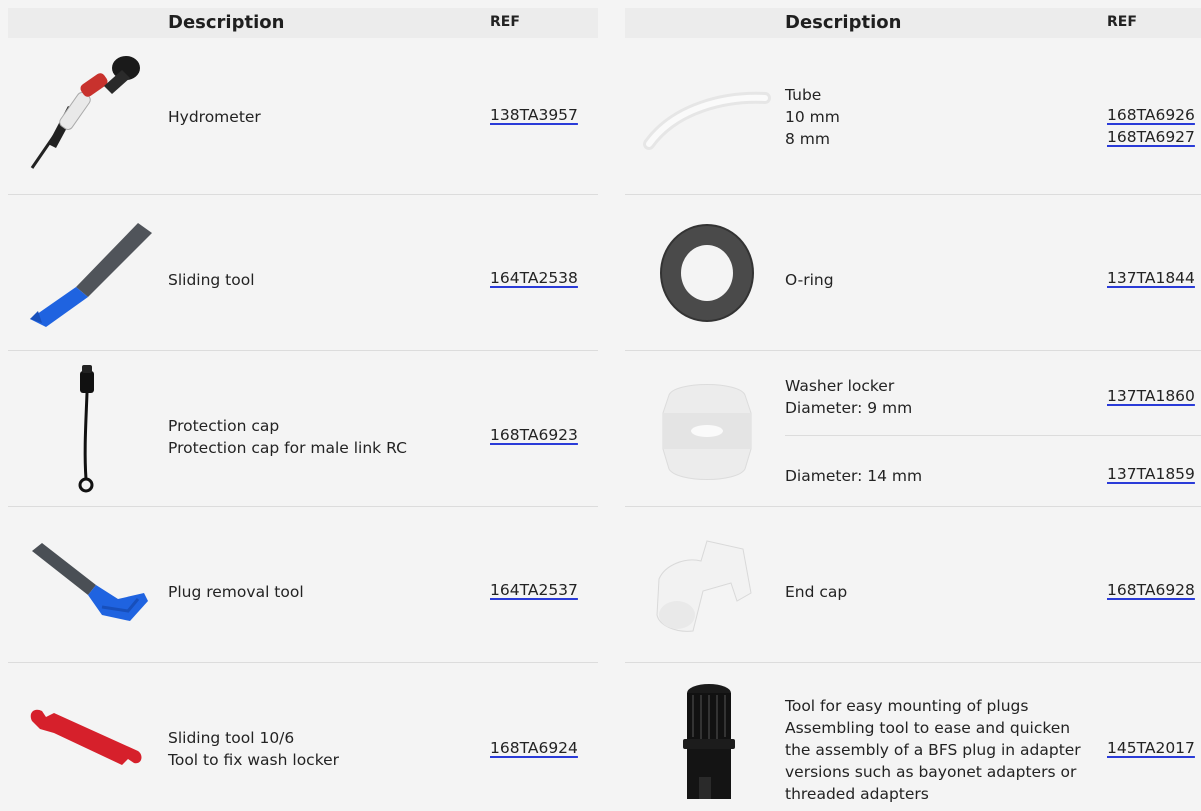 This screenshot has height=811, width=1201. I want to click on table-row: O-ring 137TA1844, so click(913, 273).